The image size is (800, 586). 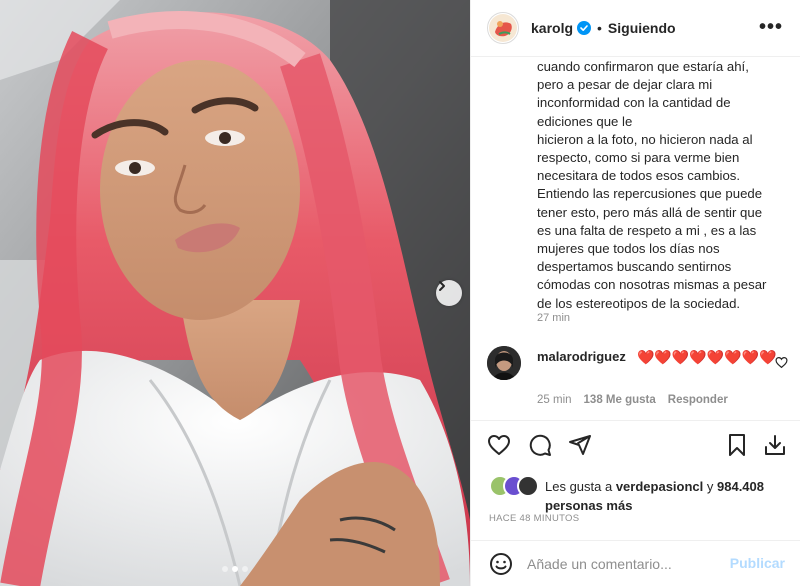 What do you see at coordinates (554, 400) in the screenshot?
I see `comment-timestamp: 25 min` at bounding box center [554, 400].